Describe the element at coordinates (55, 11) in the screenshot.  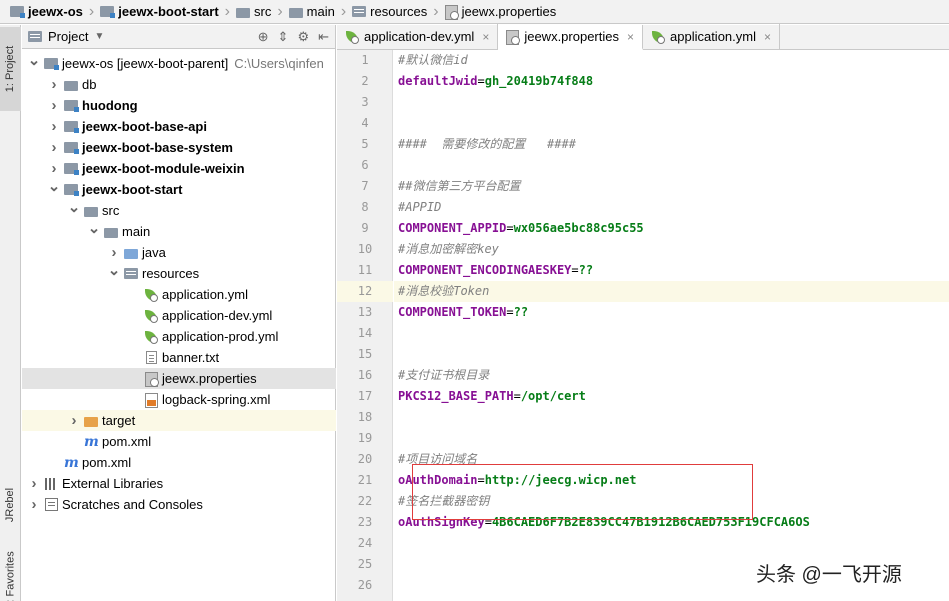
I see `breadcrumb-label: jeewx-os` at that location.